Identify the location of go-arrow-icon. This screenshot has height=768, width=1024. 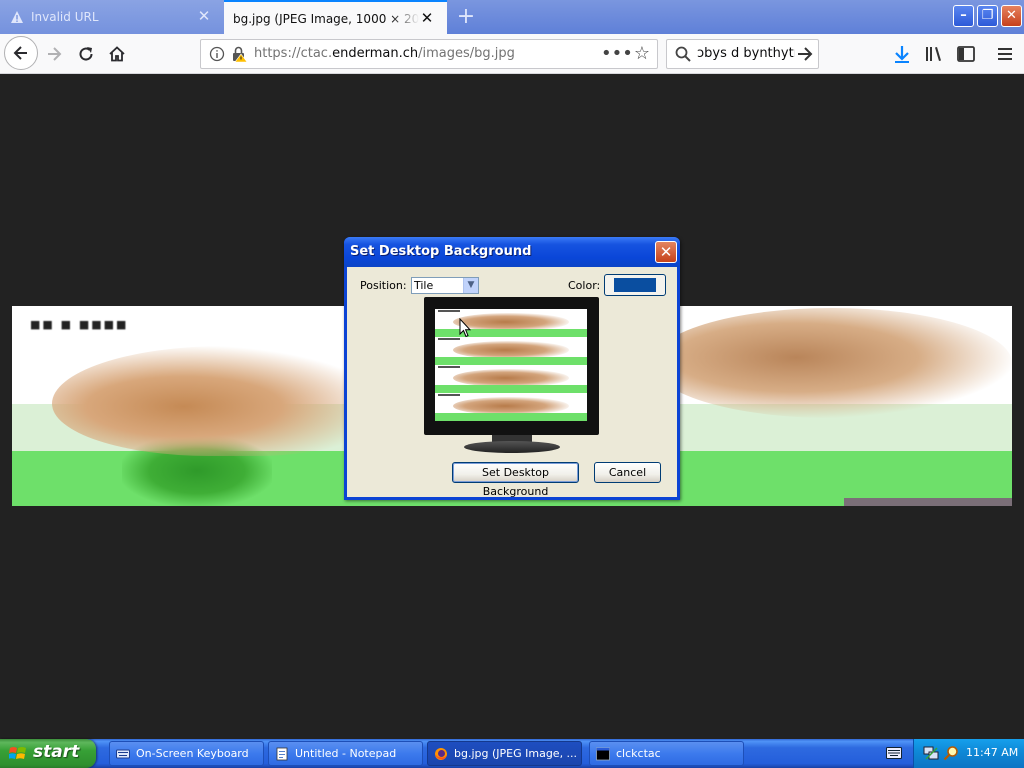
(805, 54).